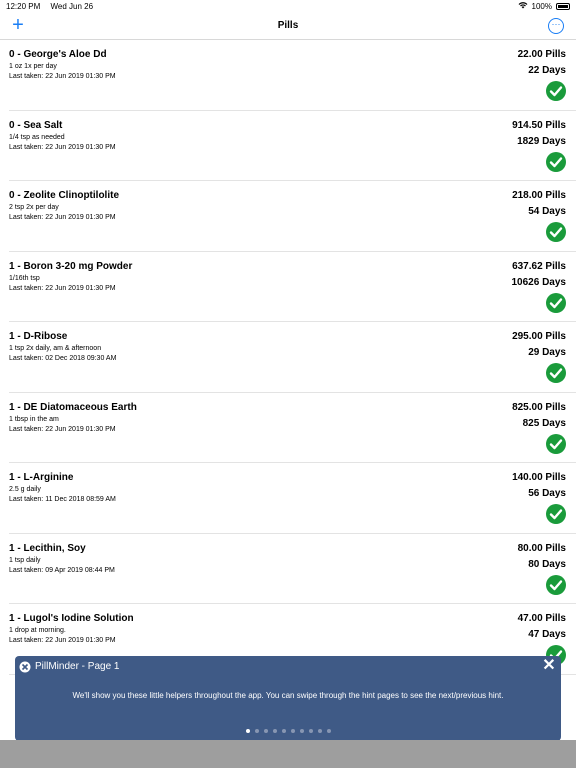 This screenshot has height=768, width=576. Describe the element at coordinates (288, 754) in the screenshot. I see `bottom-bar` at that location.